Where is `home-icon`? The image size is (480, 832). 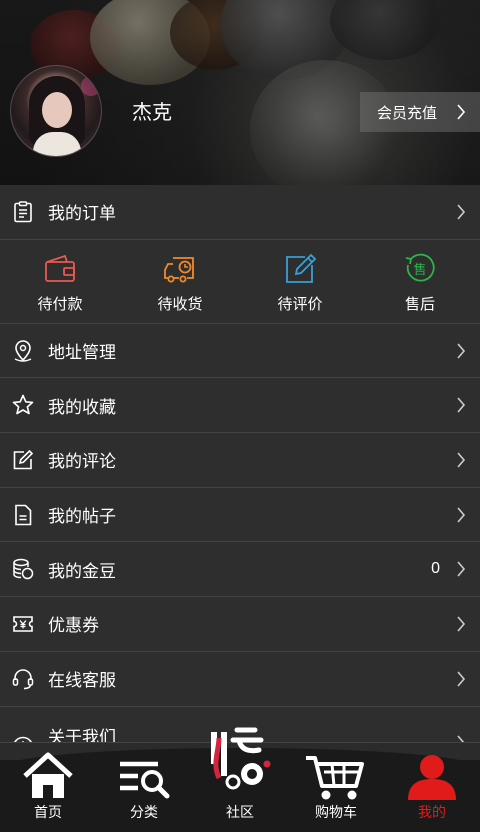 home-icon is located at coordinates (48, 775).